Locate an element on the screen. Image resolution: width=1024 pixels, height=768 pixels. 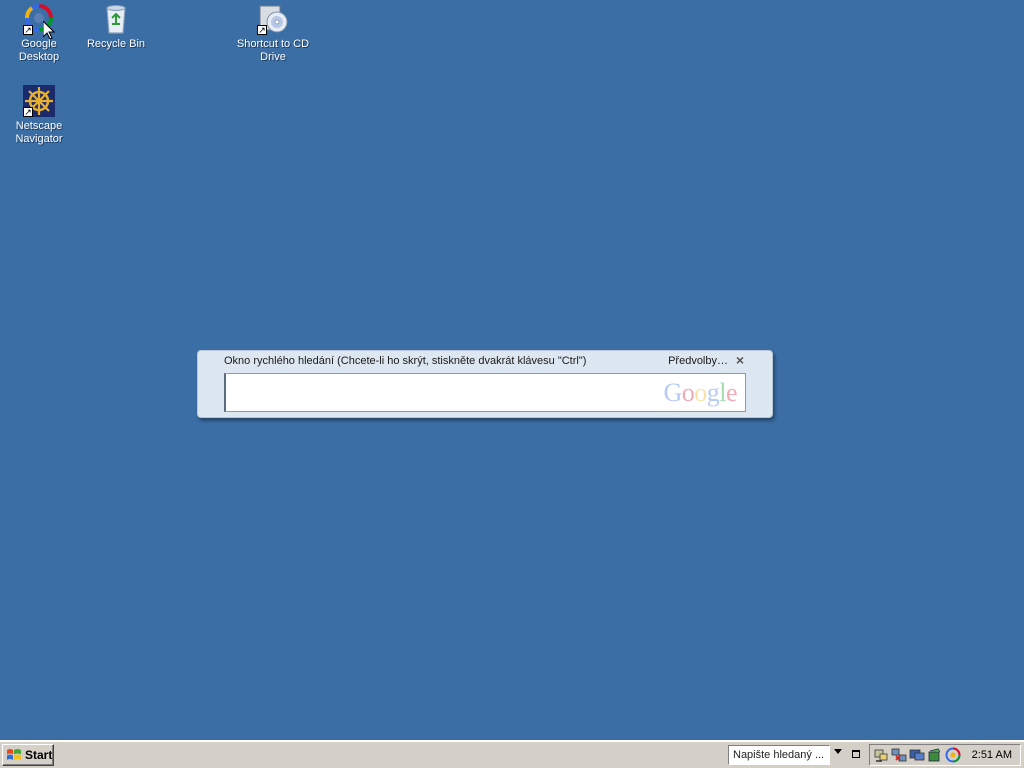
network-icon is located at coordinates (881, 755).